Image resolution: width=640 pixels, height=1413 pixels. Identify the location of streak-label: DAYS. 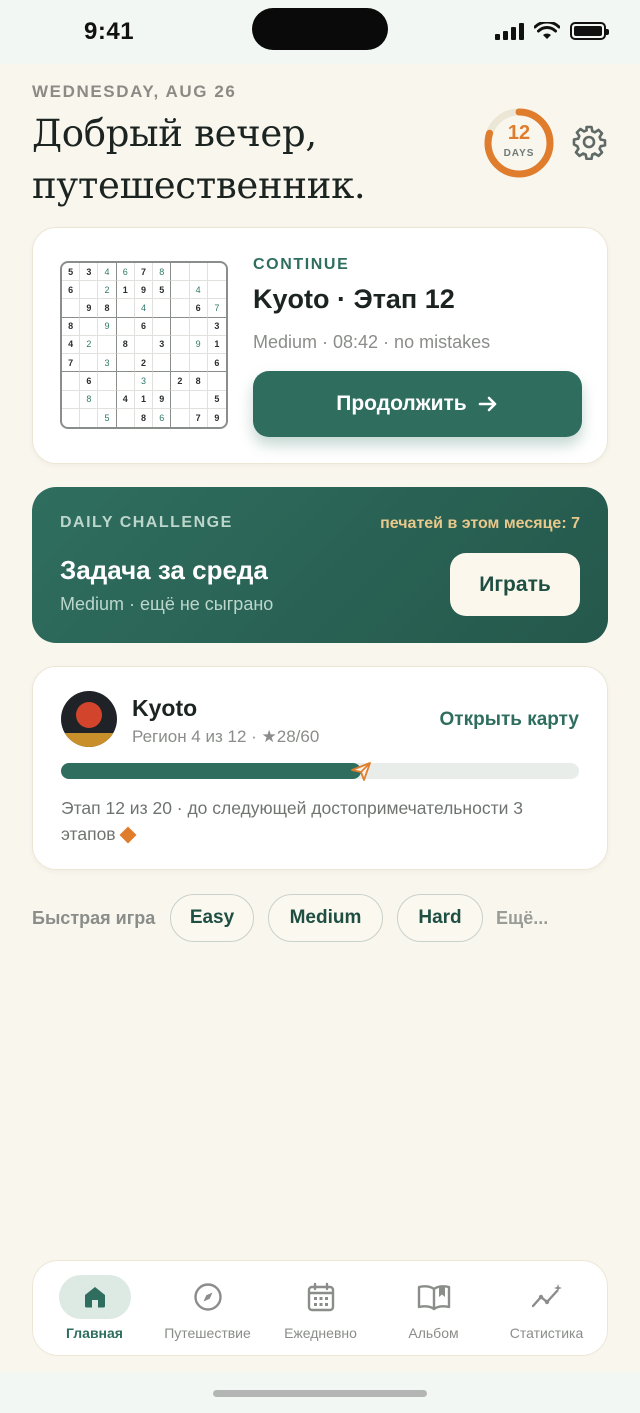
(519, 153).